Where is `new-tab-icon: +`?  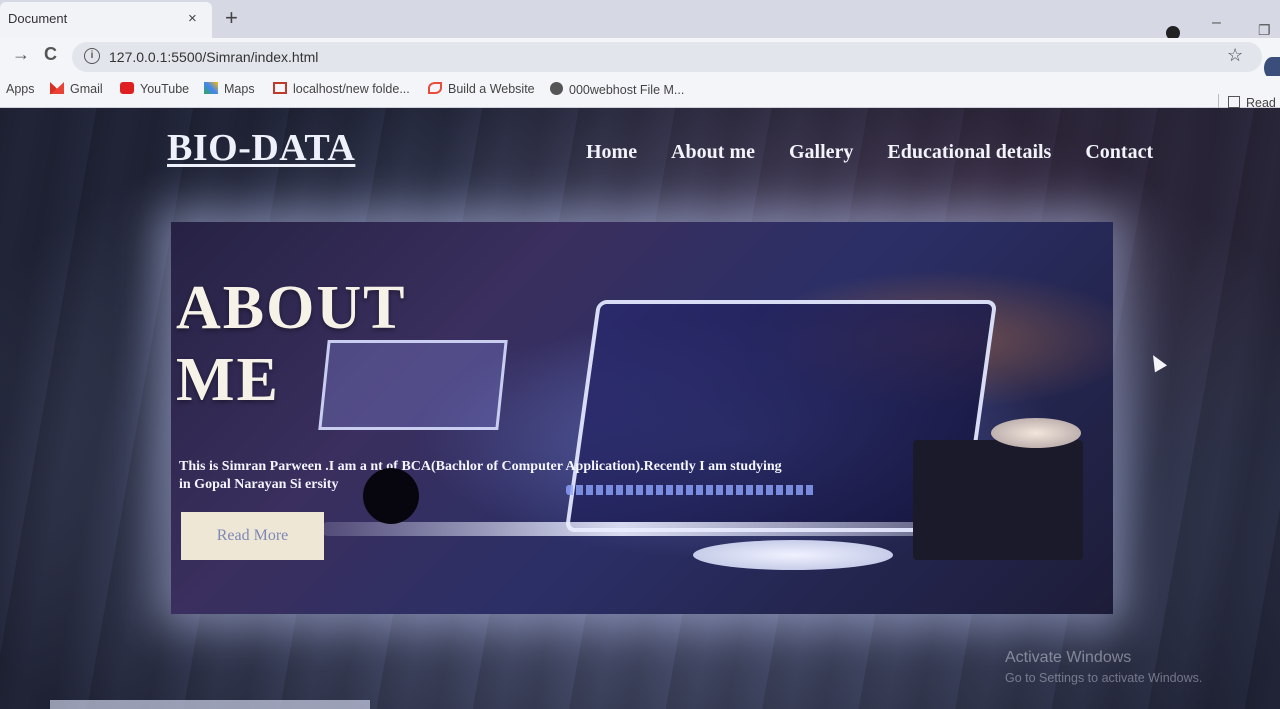
new-tab-icon: + is located at coordinates (231, 18).